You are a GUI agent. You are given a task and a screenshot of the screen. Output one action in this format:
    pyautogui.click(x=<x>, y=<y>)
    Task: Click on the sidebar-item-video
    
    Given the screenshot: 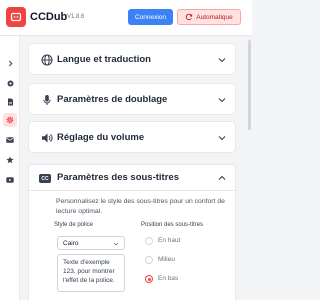 What is the action you would take?
    pyautogui.click(x=10, y=180)
    